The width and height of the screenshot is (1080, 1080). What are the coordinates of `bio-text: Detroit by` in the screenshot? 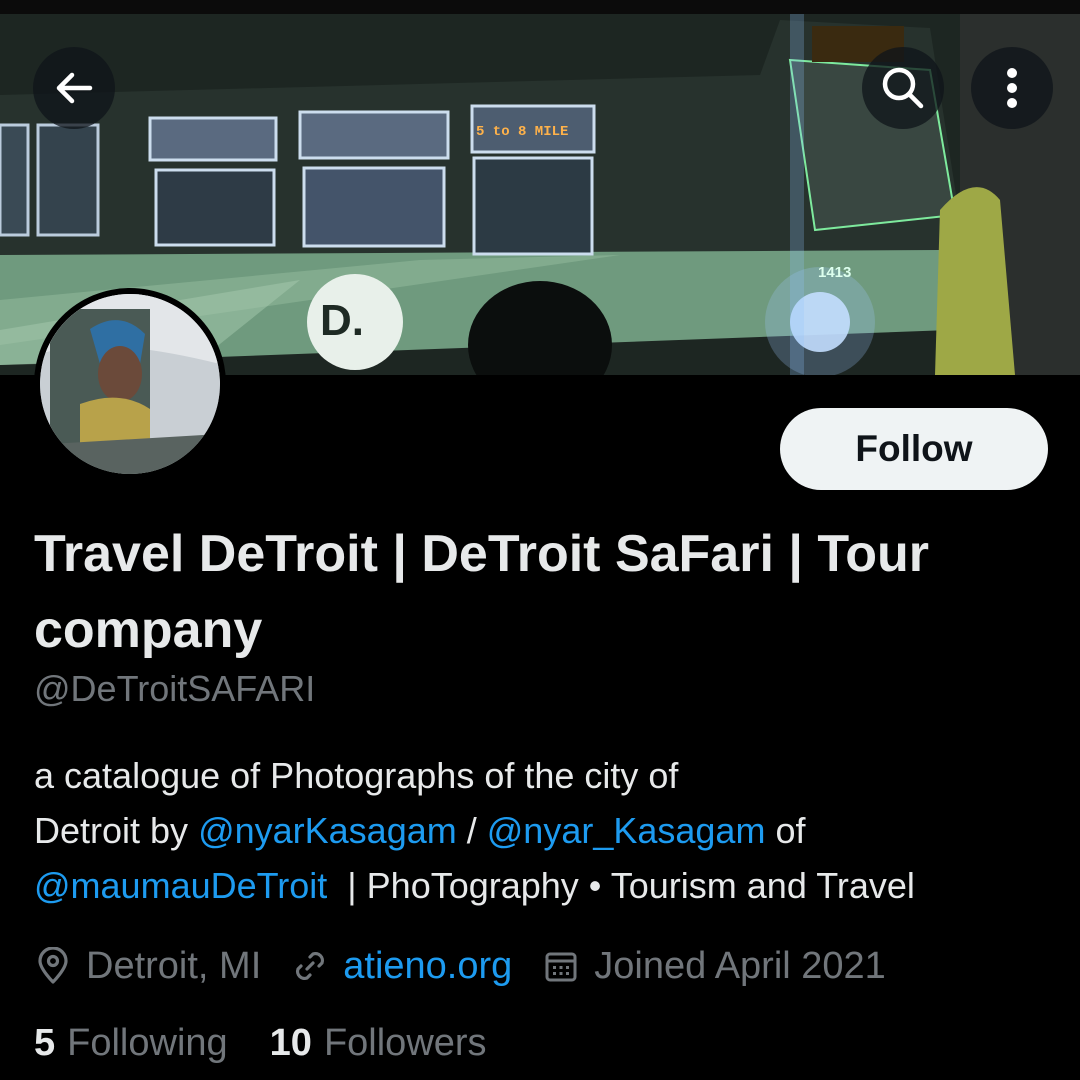 It's located at (116, 830).